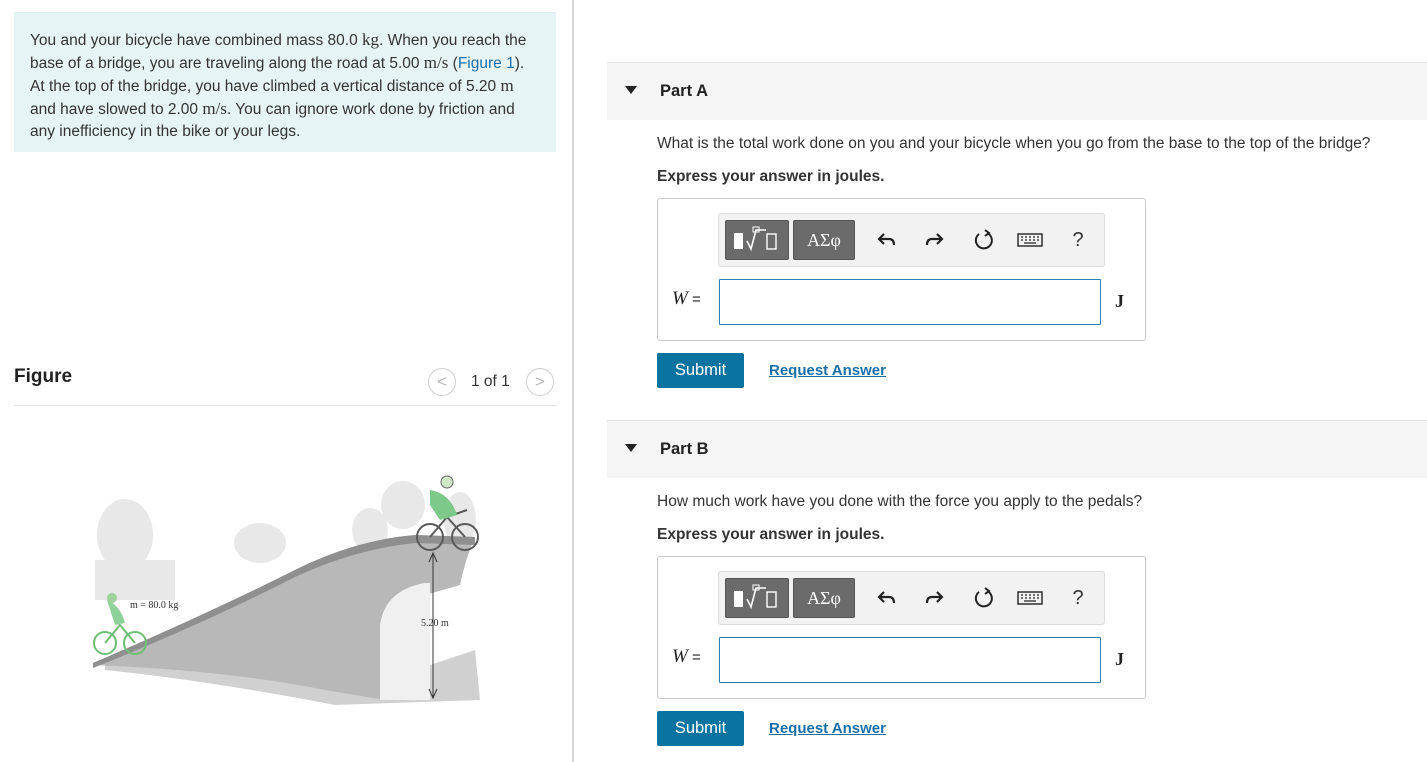 This screenshot has height=762, width=1427. Describe the element at coordinates (827, 370) in the screenshot. I see `part-a-request-answer-link: Request Answer` at that location.